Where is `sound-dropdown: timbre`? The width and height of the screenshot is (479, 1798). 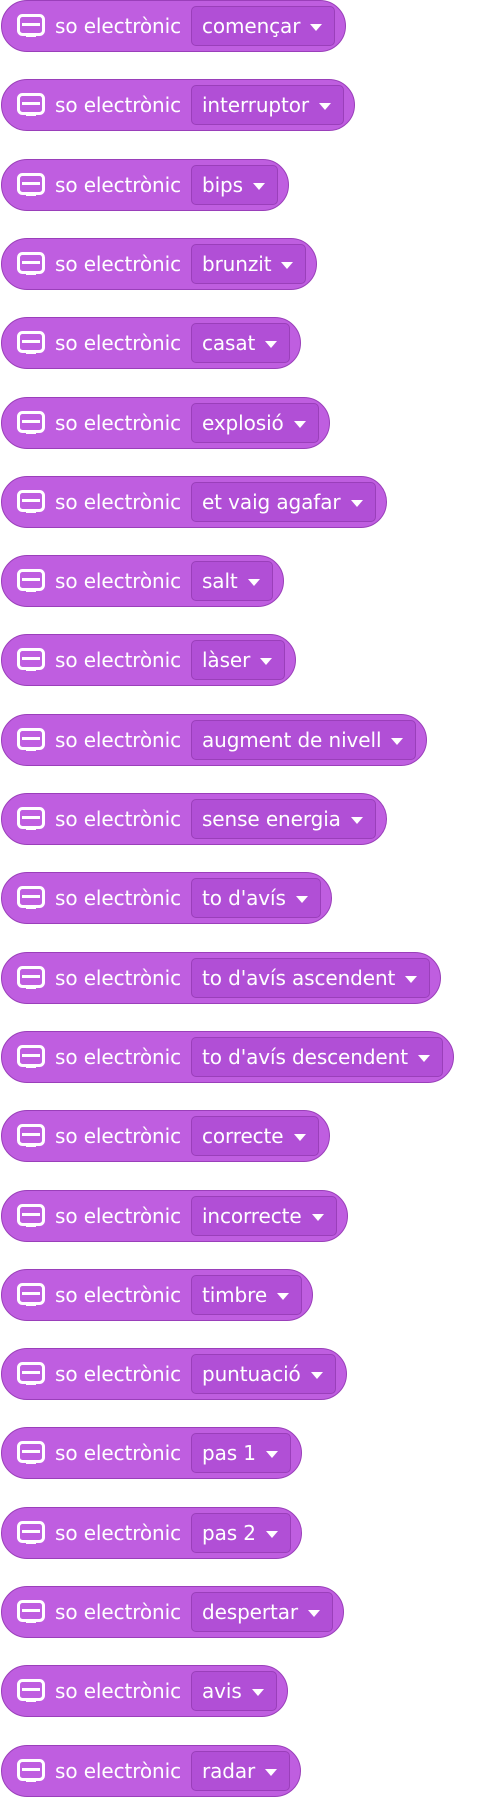
sound-dropdown: timbre is located at coordinates (246, 1295).